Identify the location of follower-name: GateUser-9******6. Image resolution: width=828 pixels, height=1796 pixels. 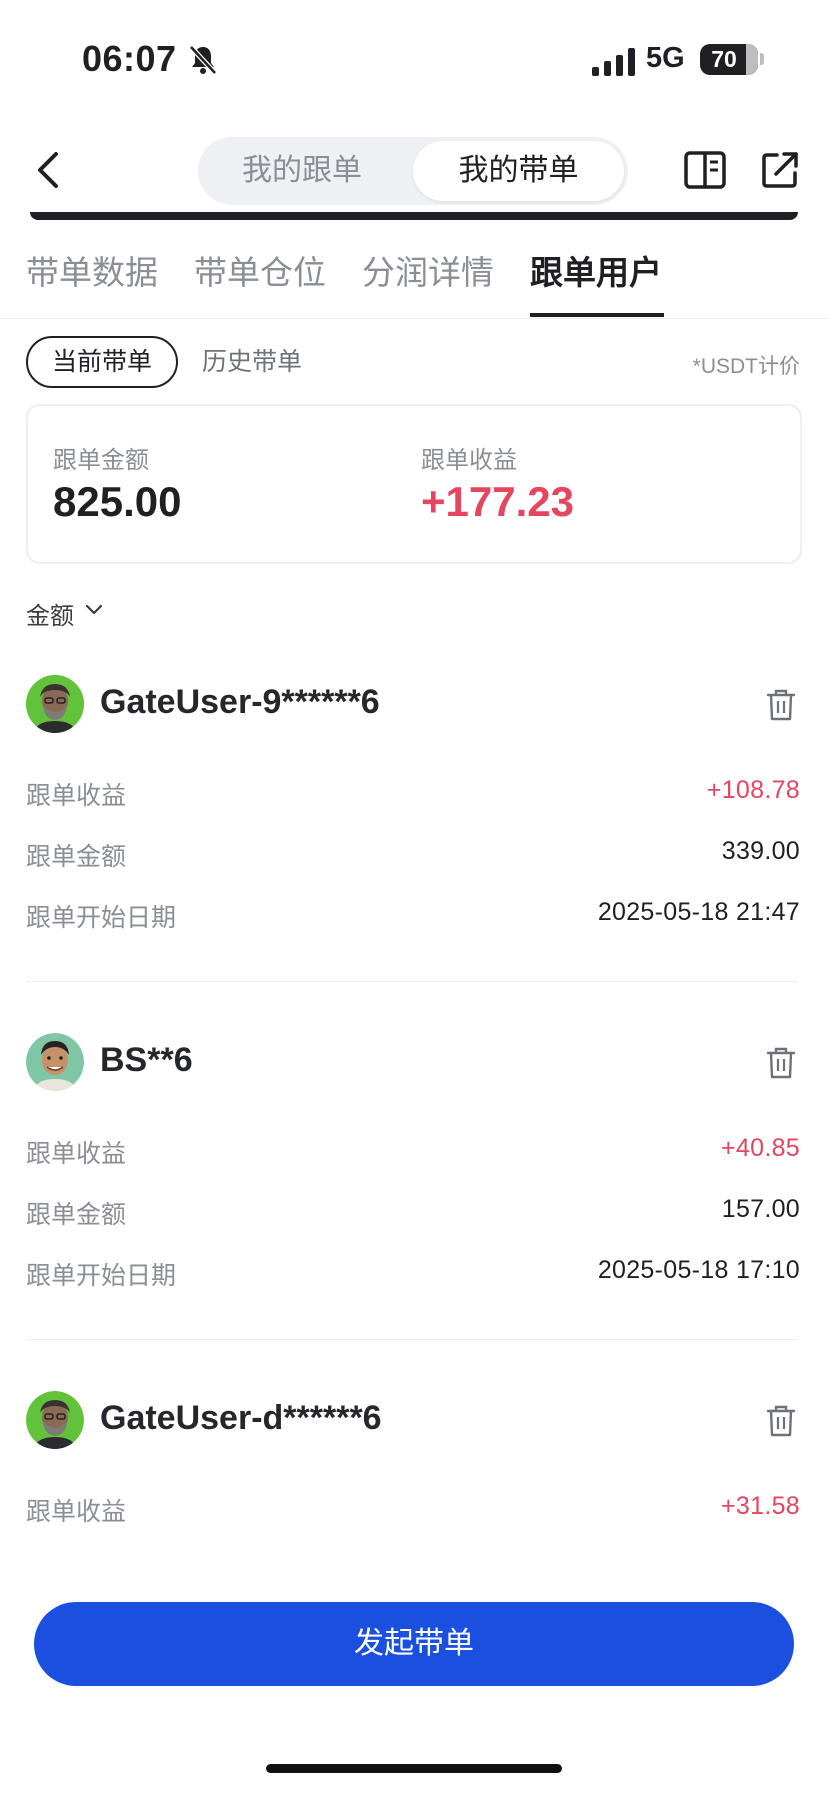
(240, 702).